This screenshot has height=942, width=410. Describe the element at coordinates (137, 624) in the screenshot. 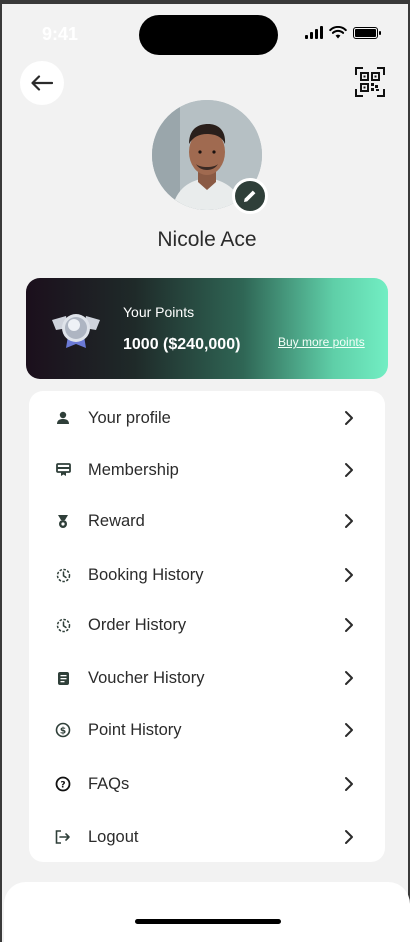

I see `menu-item-label: Order History` at that location.